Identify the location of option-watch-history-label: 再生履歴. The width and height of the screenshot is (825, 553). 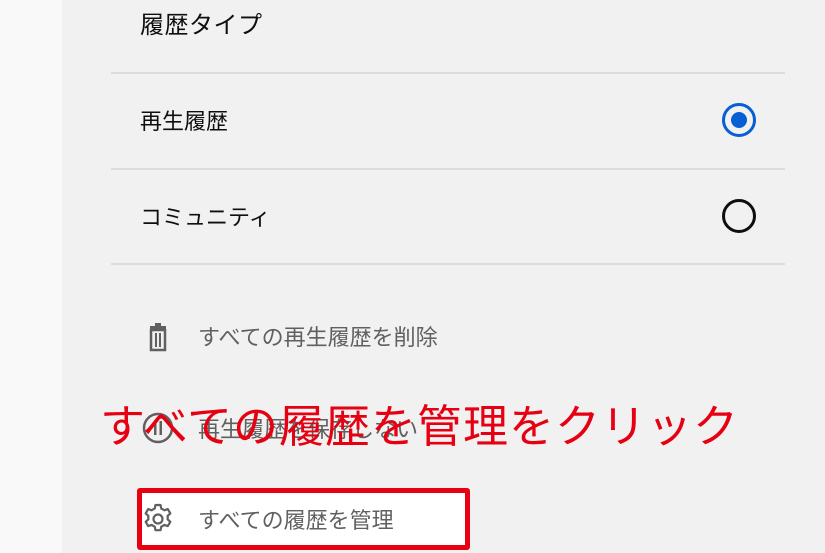
(184, 122).